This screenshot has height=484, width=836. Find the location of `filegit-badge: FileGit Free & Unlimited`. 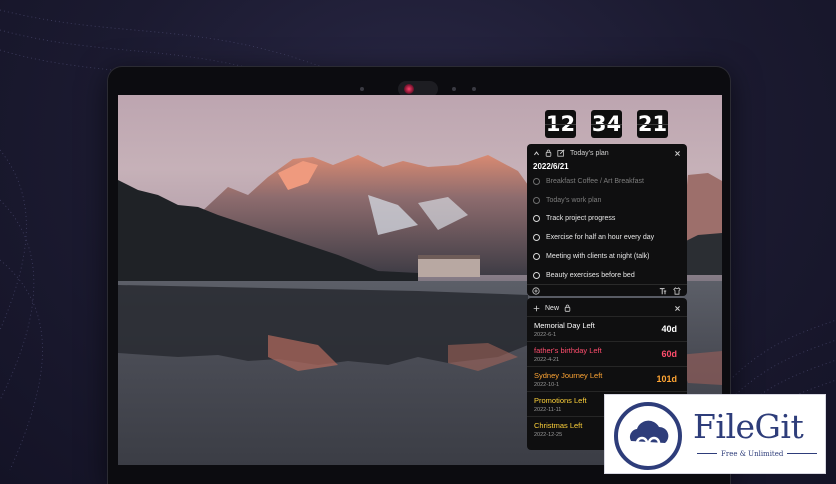

filegit-badge: FileGit Free & Unlimited is located at coordinates (715, 434).